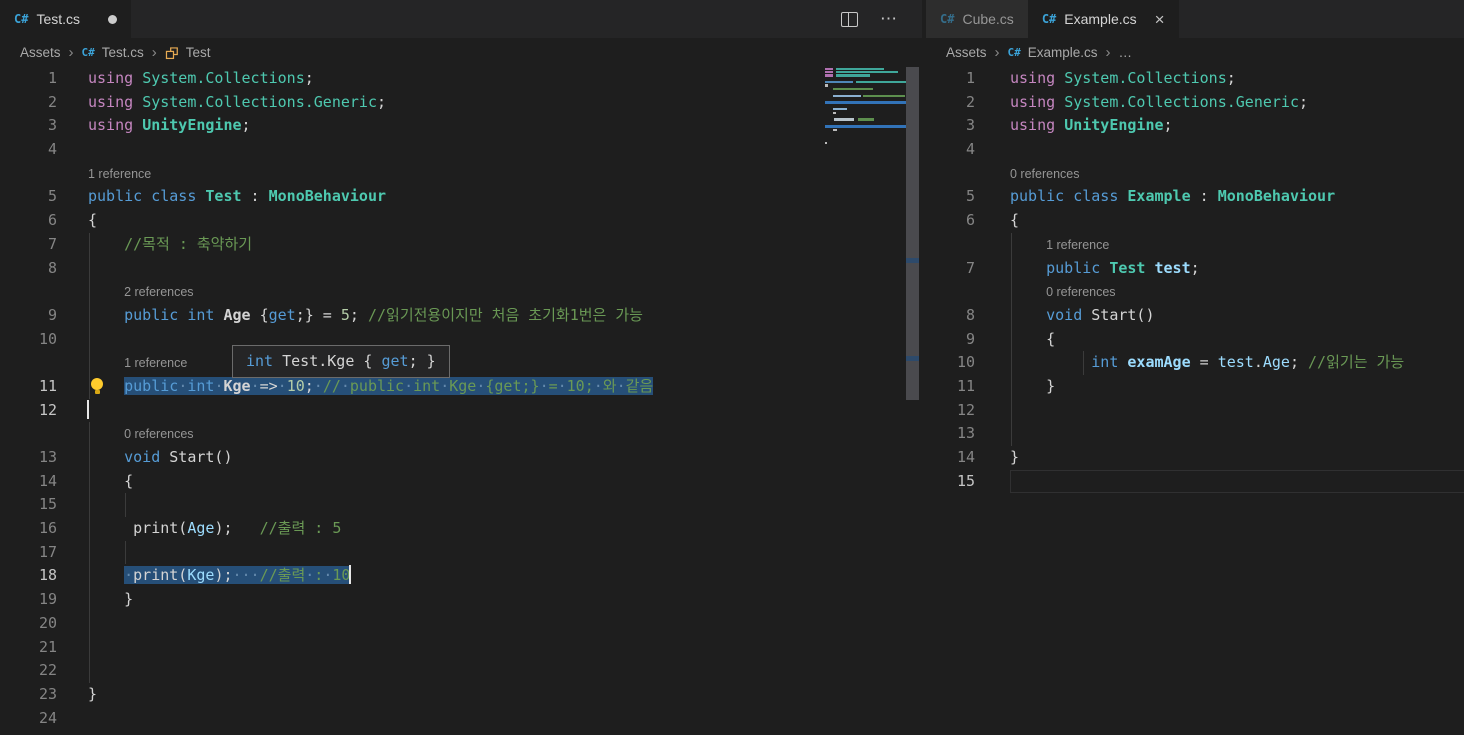 Image resolution: width=1464 pixels, height=735 pixels. What do you see at coordinates (198, 52) in the screenshot?
I see `breadcrumb-item: Test` at bounding box center [198, 52].